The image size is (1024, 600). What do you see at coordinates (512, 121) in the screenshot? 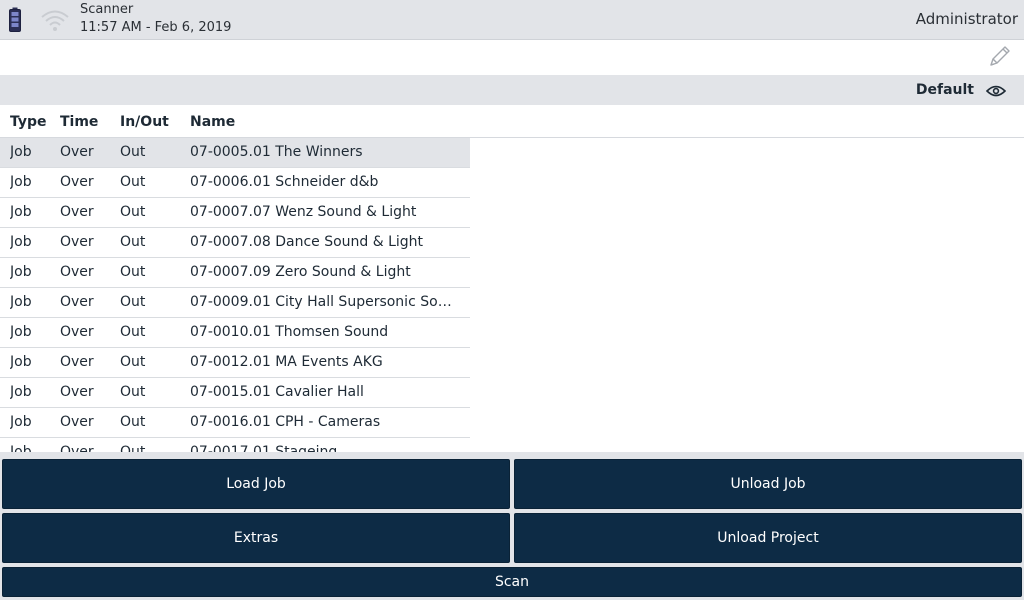
I see `table-header: Type Time In/Out Name` at bounding box center [512, 121].